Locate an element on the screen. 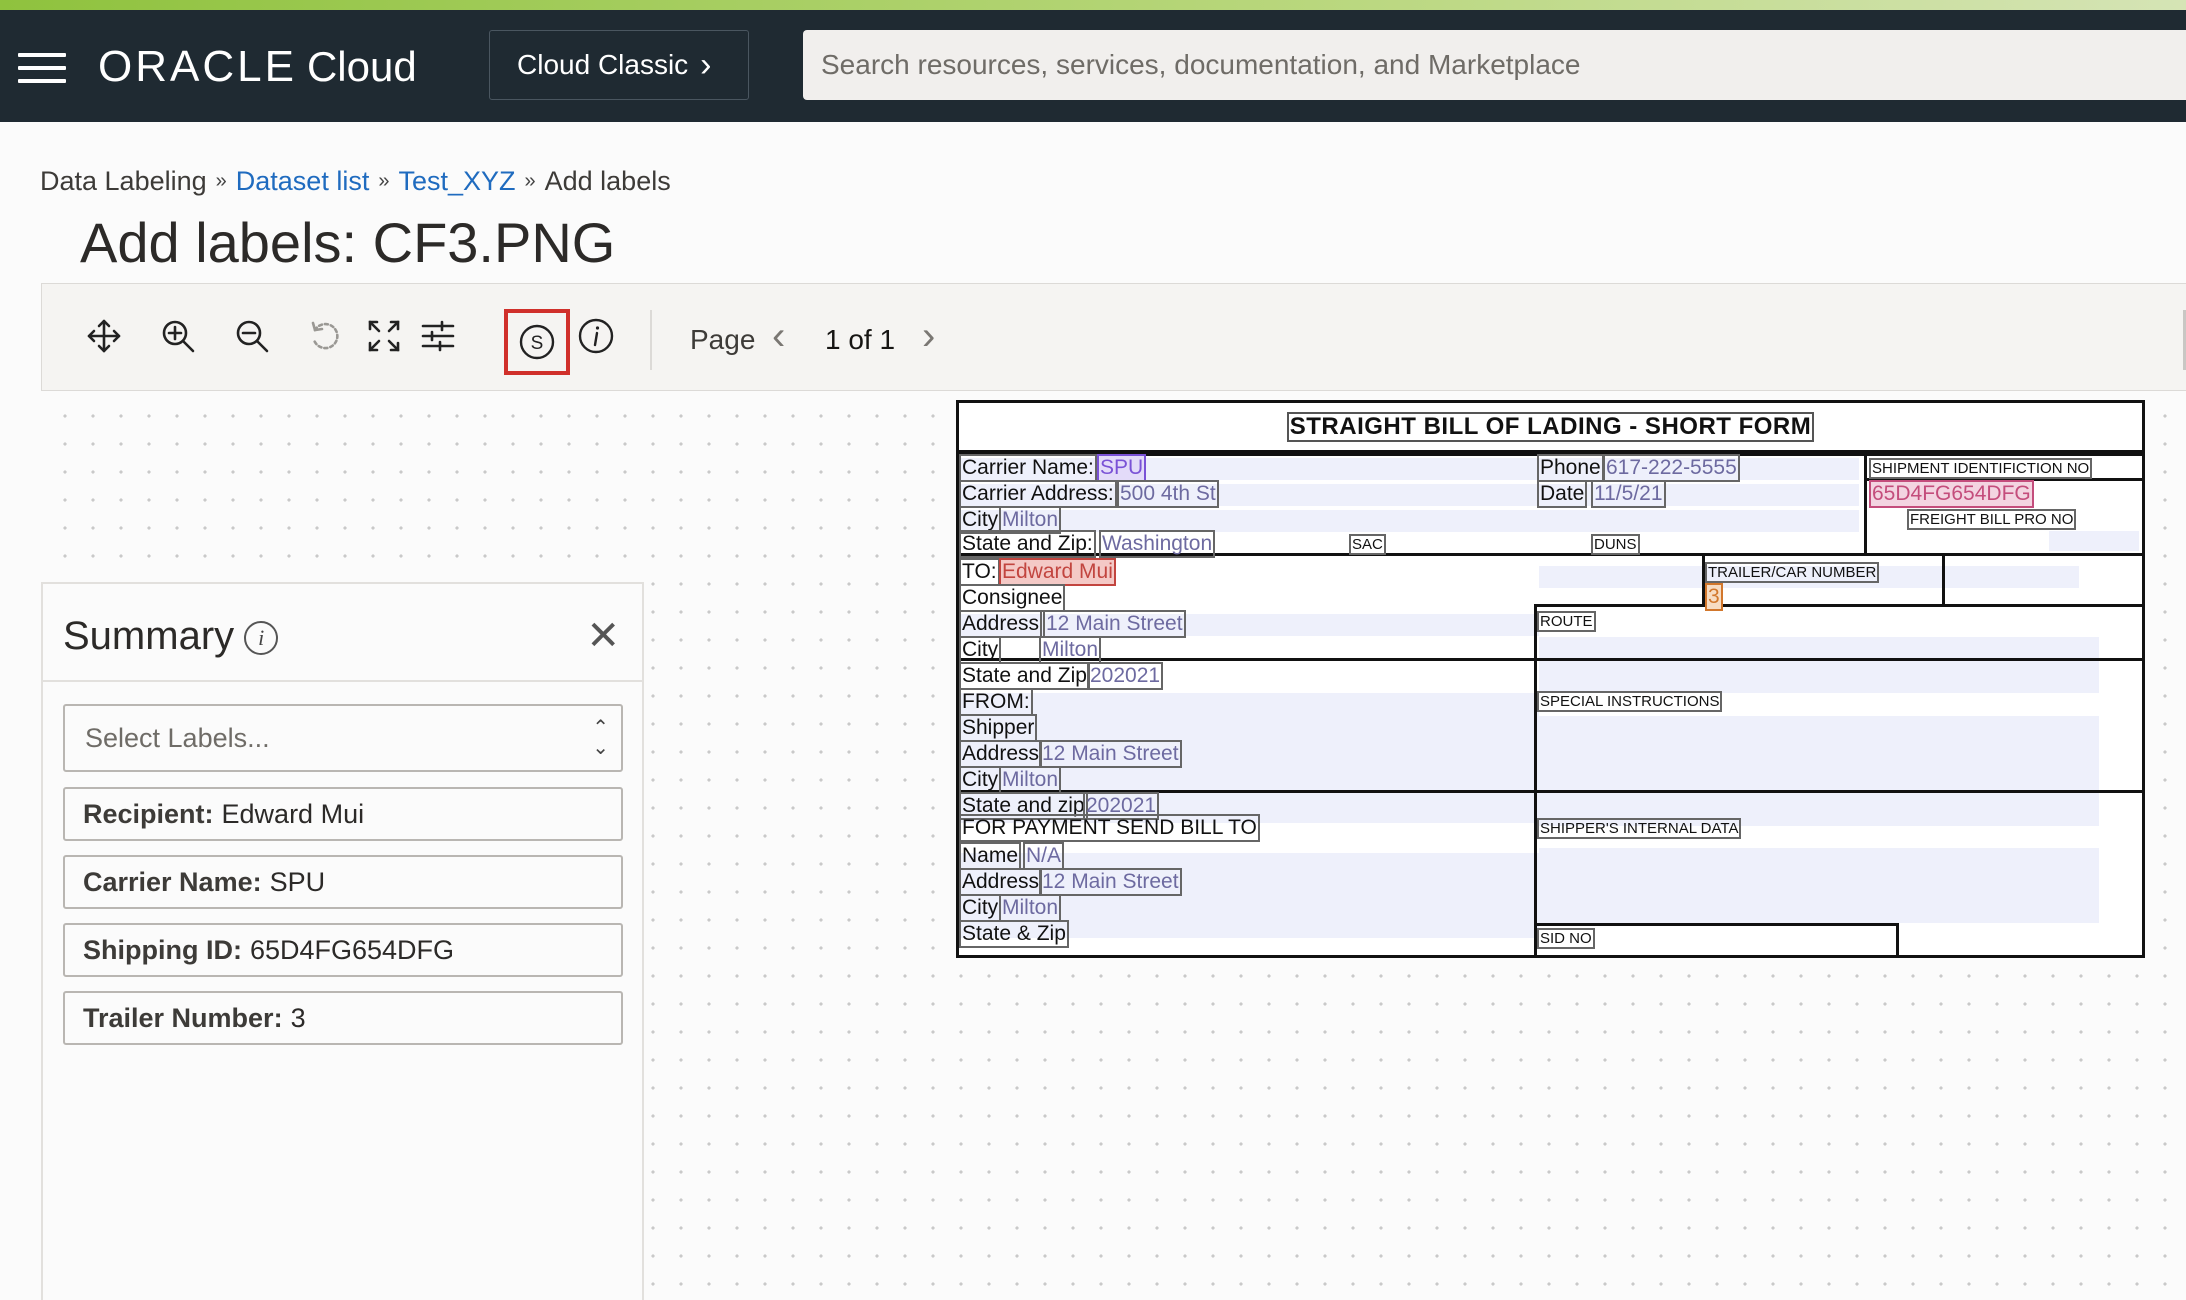 The height and width of the screenshot is (1300, 2186). doc-carrier-name-value: SPU is located at coordinates (1121, 468).